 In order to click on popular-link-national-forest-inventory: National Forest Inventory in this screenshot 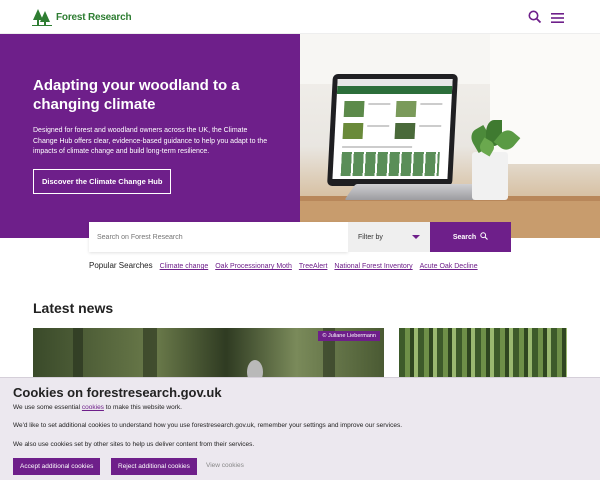, I will do `click(373, 266)`.